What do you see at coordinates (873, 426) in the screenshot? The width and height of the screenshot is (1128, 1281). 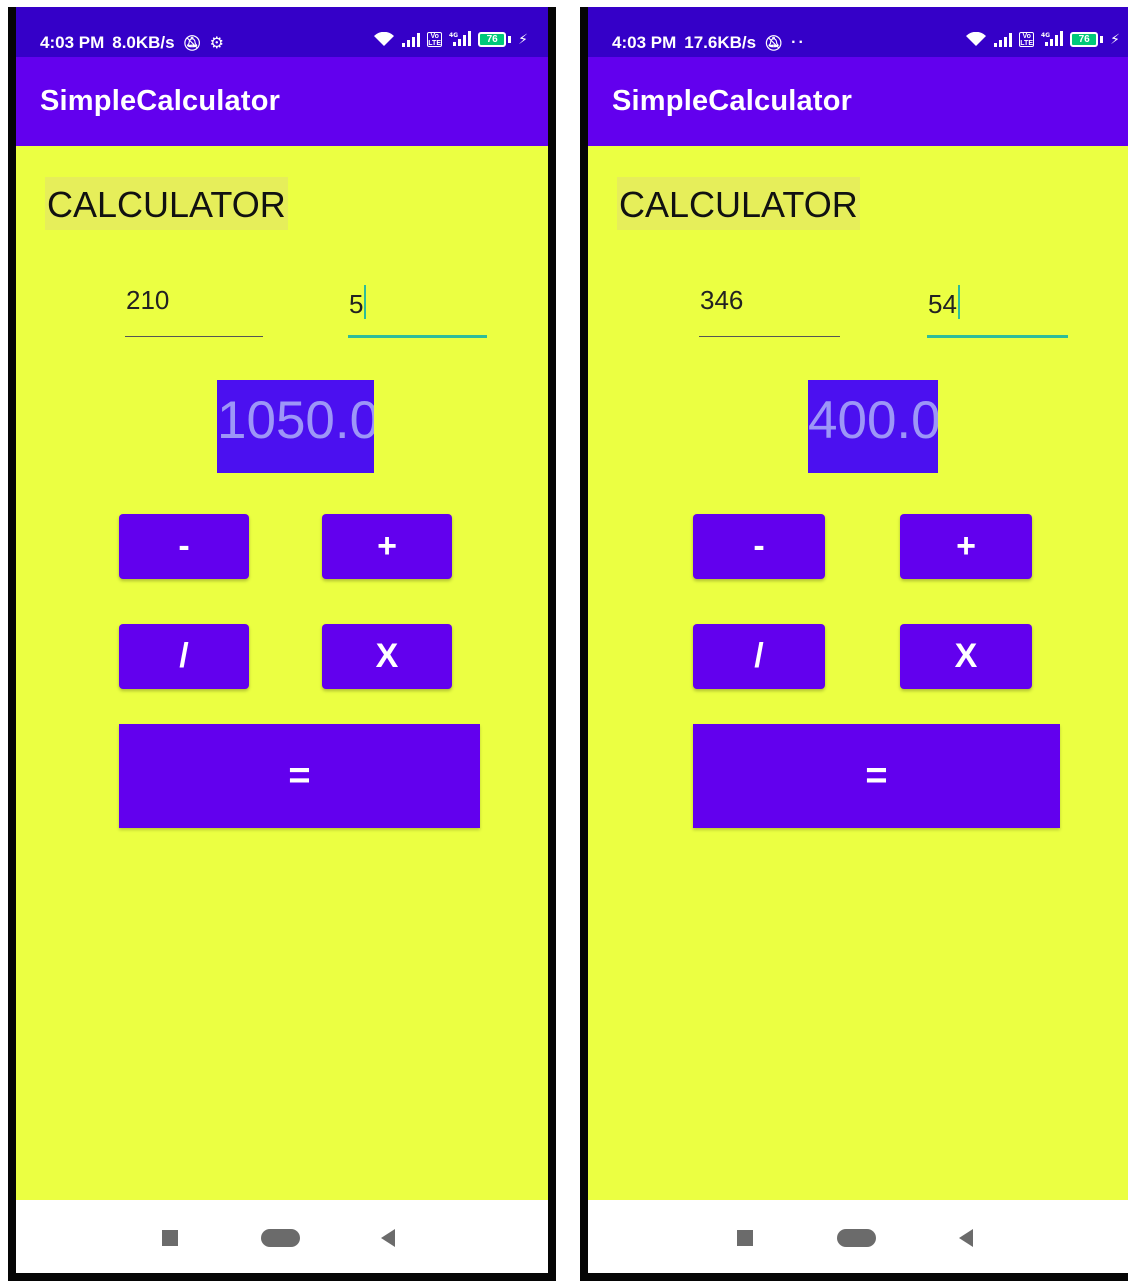 I see `result-display: 400.0` at bounding box center [873, 426].